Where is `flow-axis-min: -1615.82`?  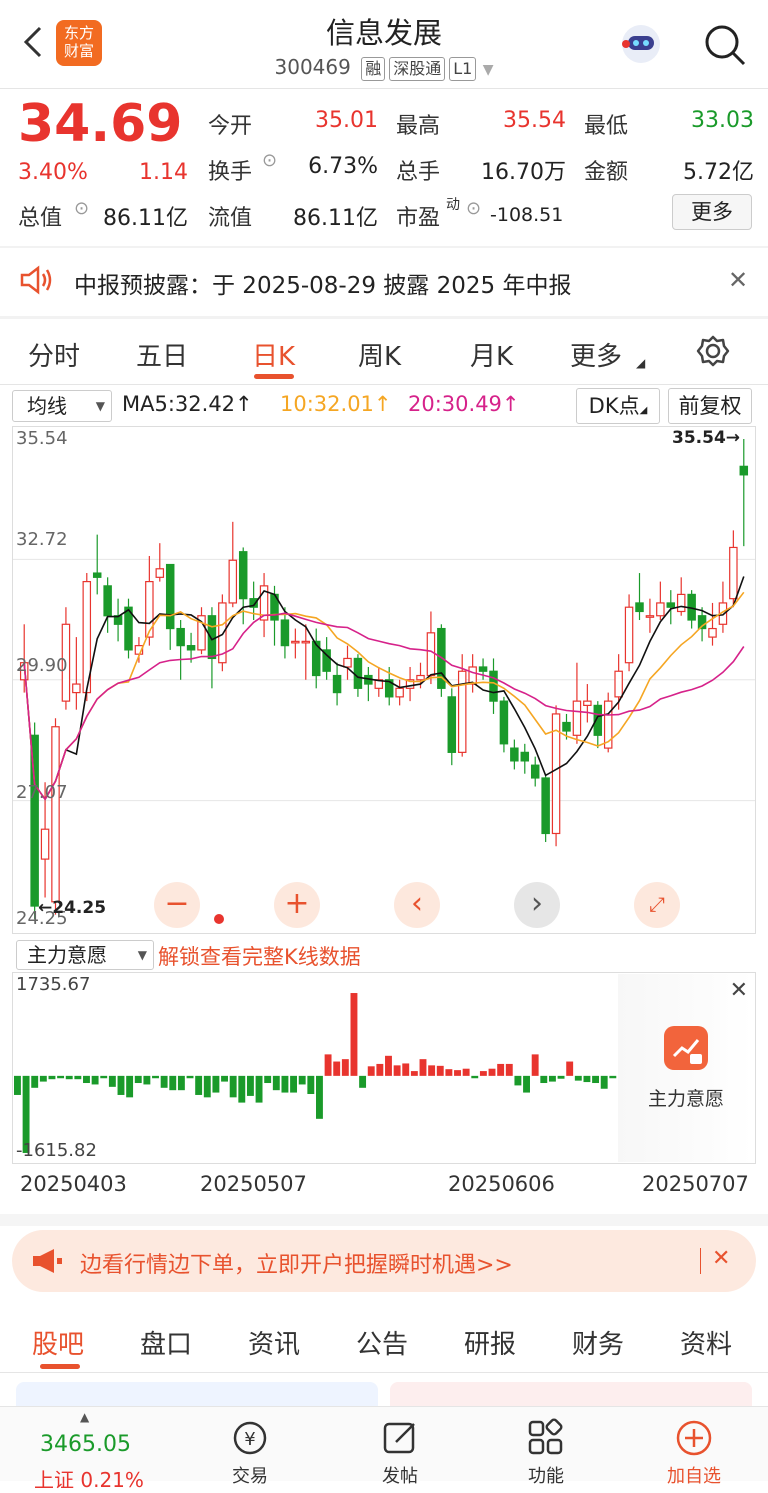 flow-axis-min: -1615.82 is located at coordinates (56, 1150).